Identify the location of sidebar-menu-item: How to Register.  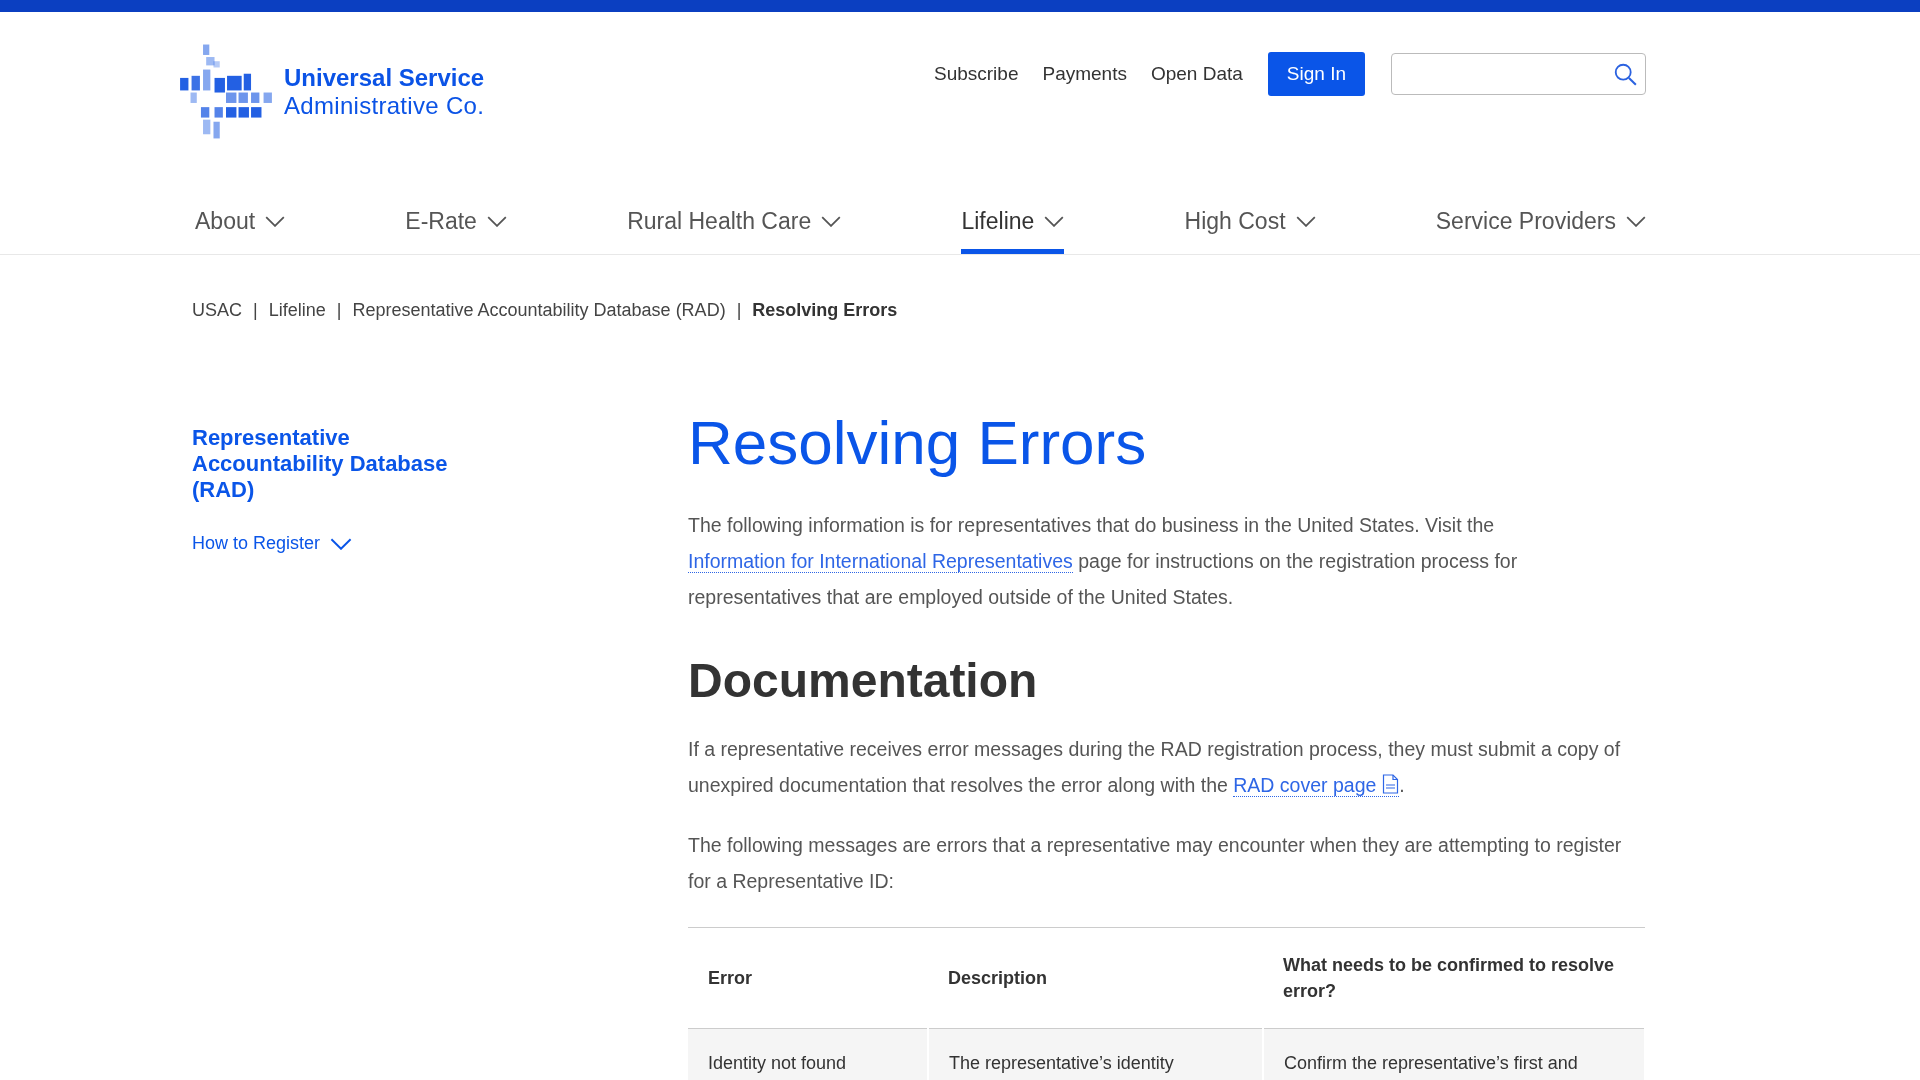
(272, 543).